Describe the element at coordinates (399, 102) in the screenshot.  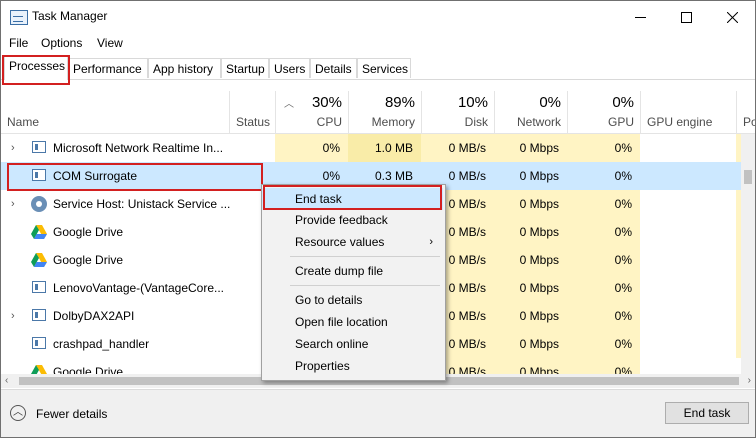
I see `memory-total: 89%` at that location.